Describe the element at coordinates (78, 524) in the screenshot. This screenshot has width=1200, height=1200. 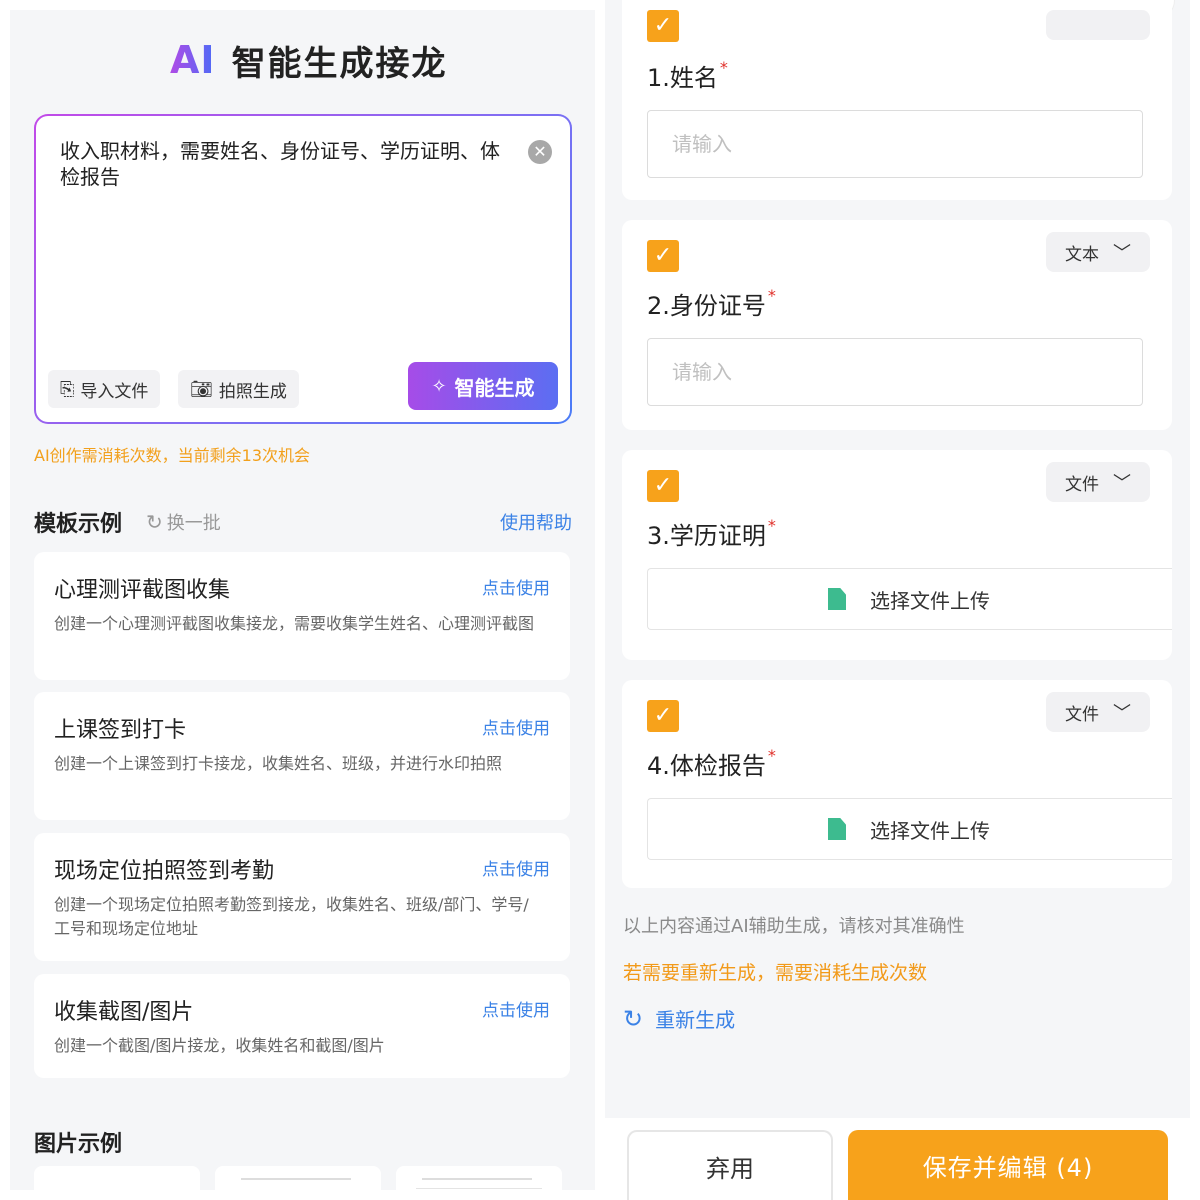
I see `templates-title: 模板示例` at that location.